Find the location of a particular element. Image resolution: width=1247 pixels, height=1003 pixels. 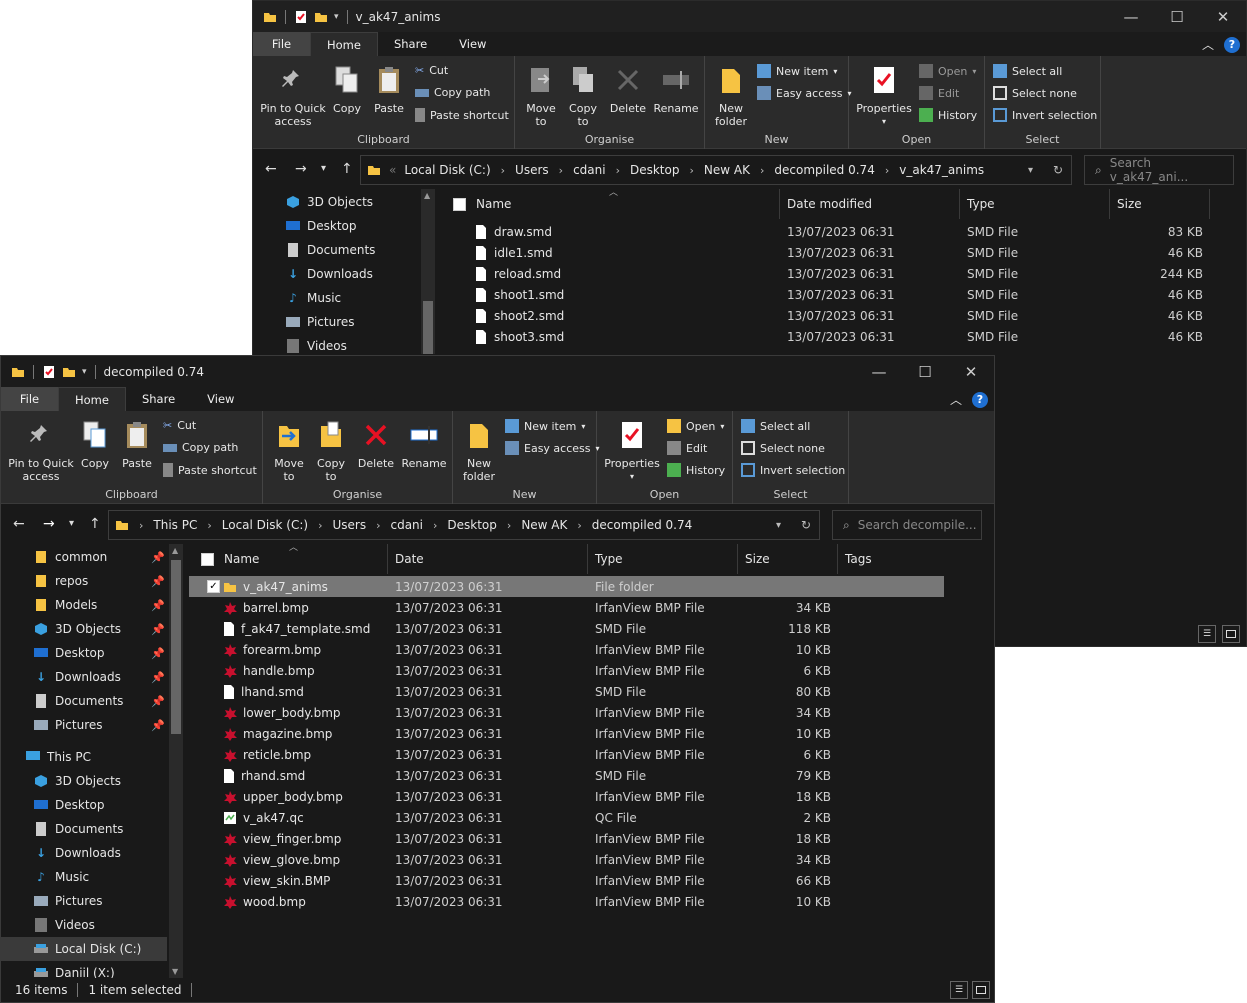

row-checkbox: ✓ is located at coordinates (213, 586).